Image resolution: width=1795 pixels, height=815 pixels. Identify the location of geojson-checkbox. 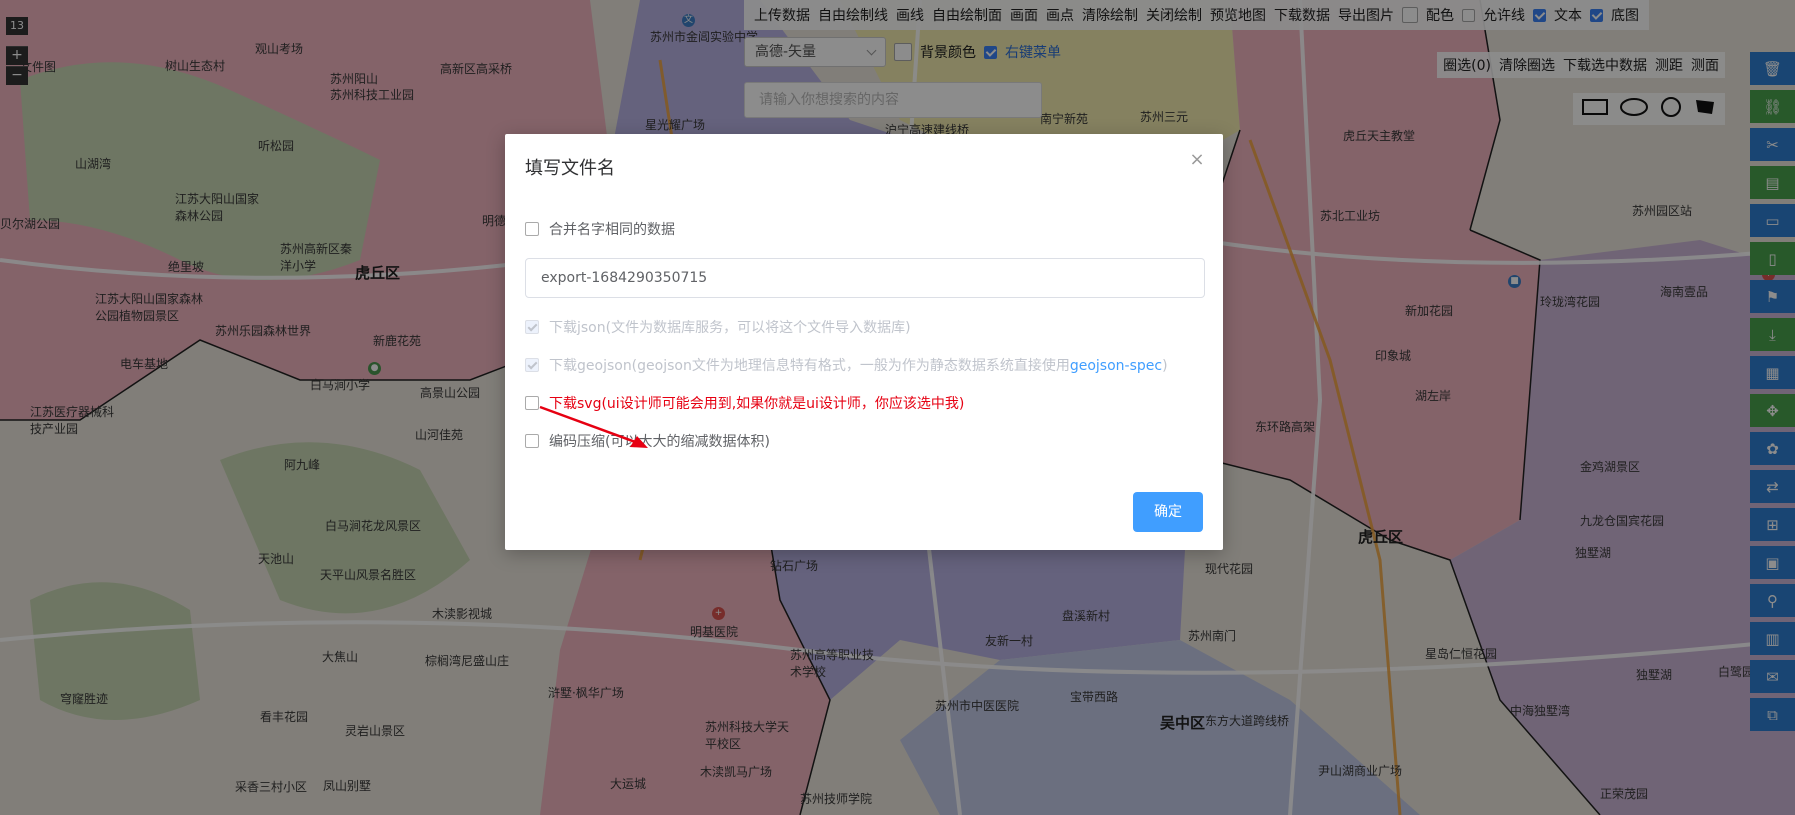
(532, 365).